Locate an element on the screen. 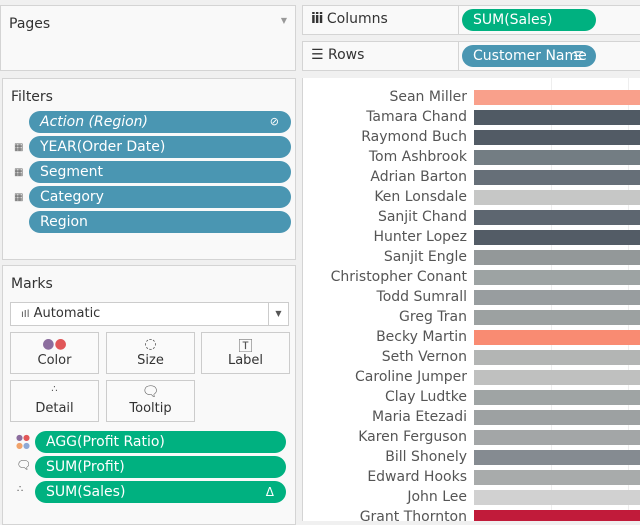 Image resolution: width=640 pixels, height=525 pixels. pages-title: Pages is located at coordinates (30, 24).